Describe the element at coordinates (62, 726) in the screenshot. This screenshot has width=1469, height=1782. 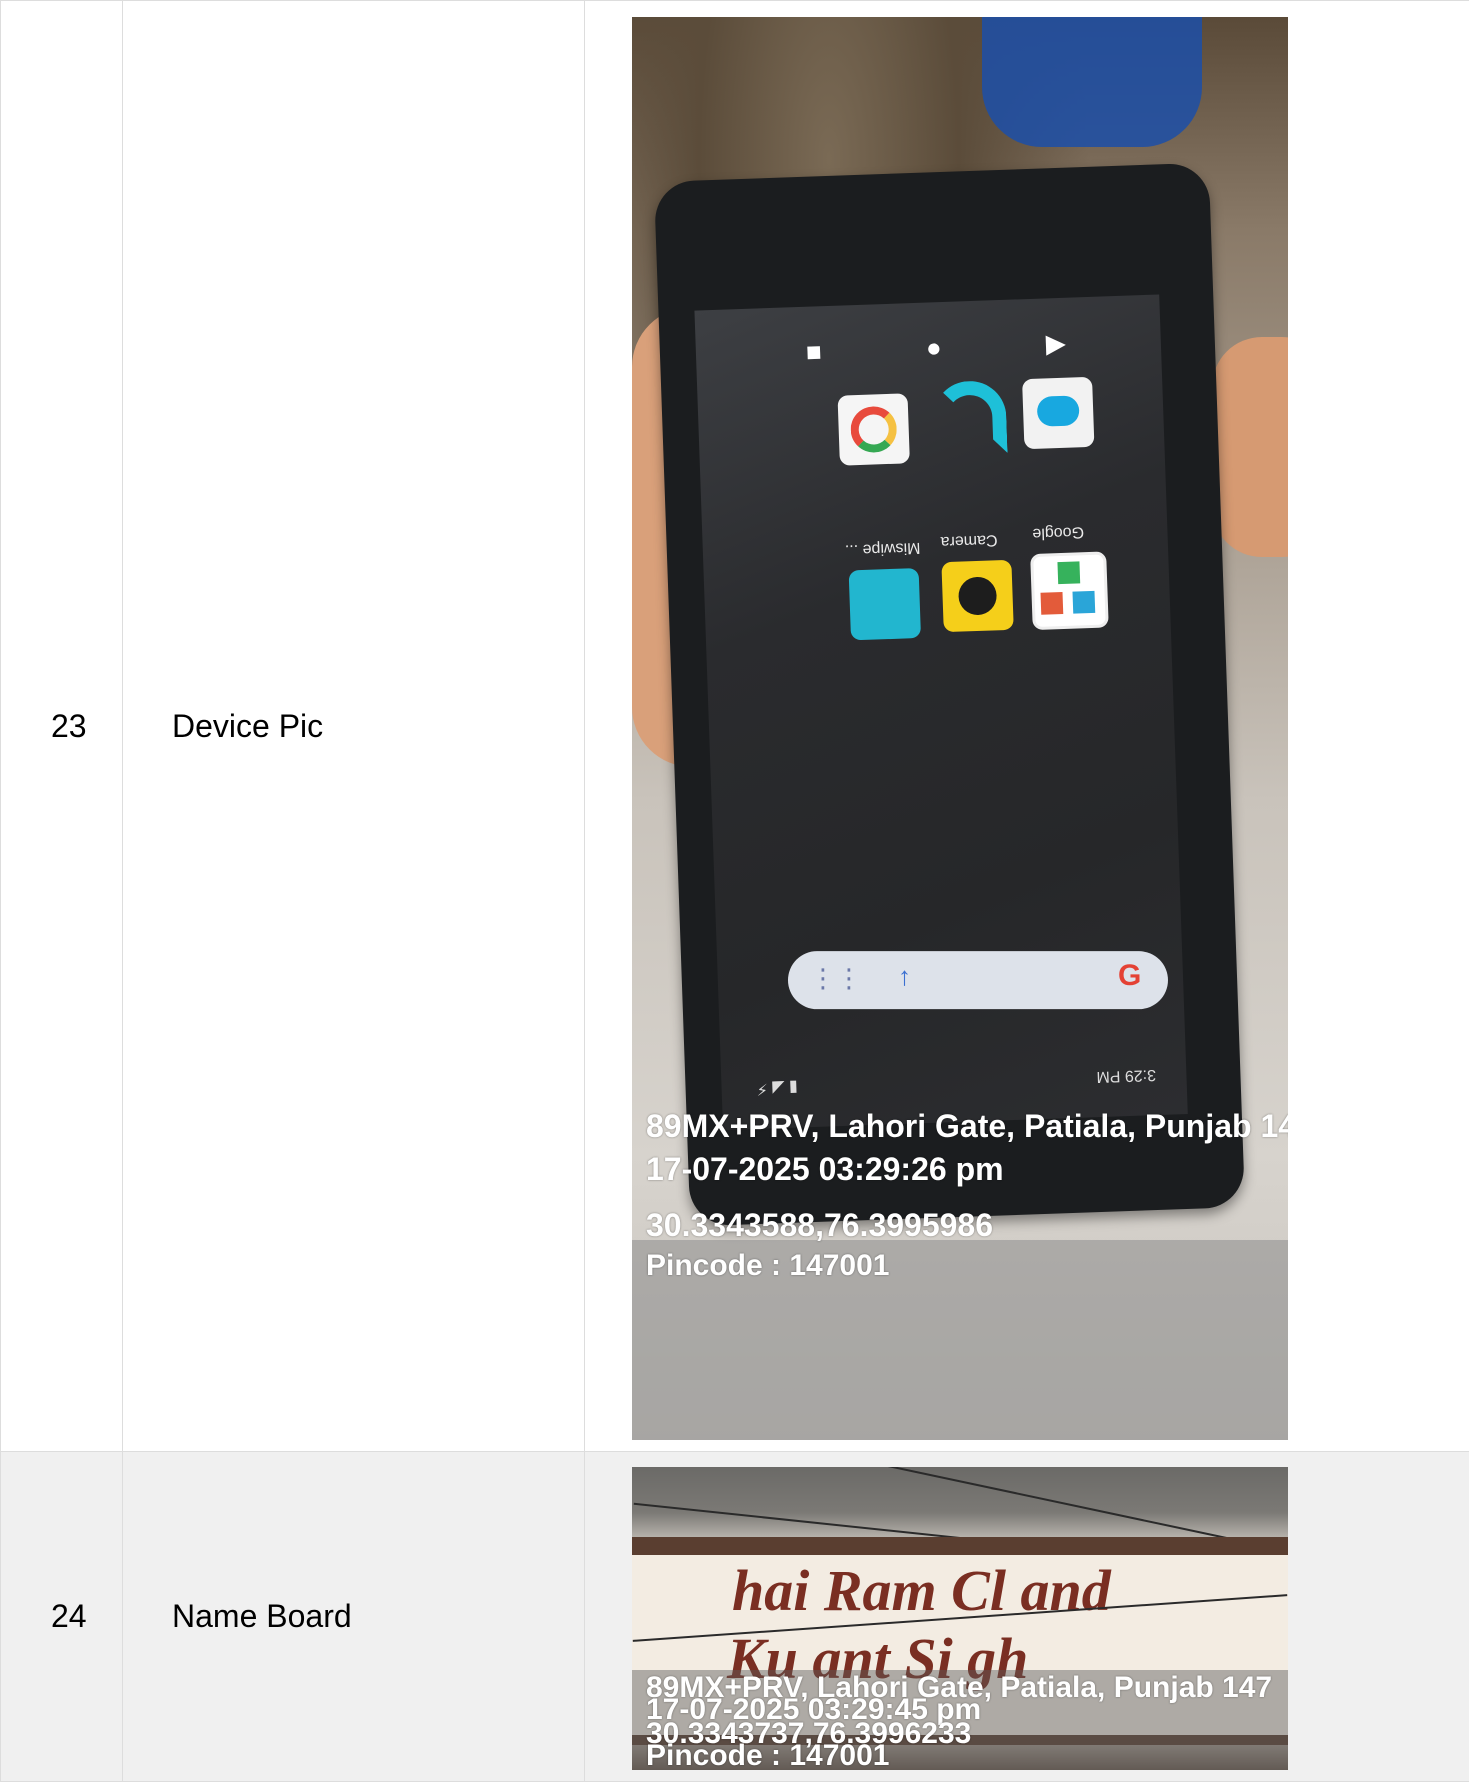
I see `row-number: 23` at that location.